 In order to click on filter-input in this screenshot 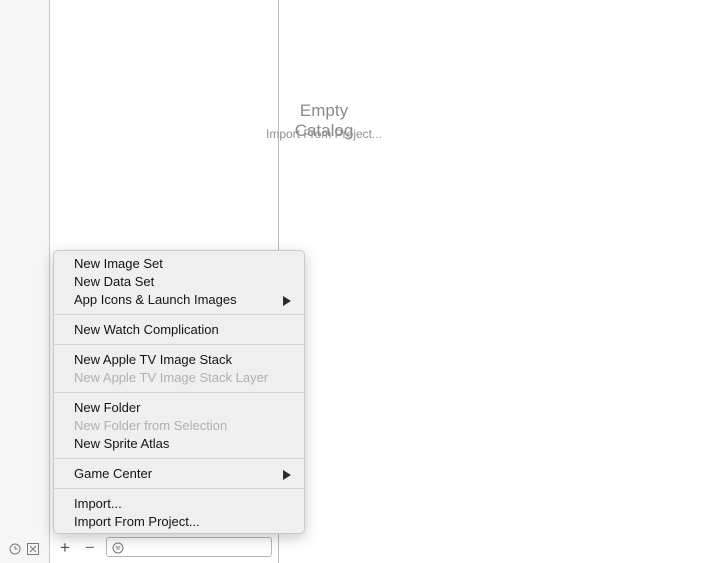, I will do `click(197, 547)`.